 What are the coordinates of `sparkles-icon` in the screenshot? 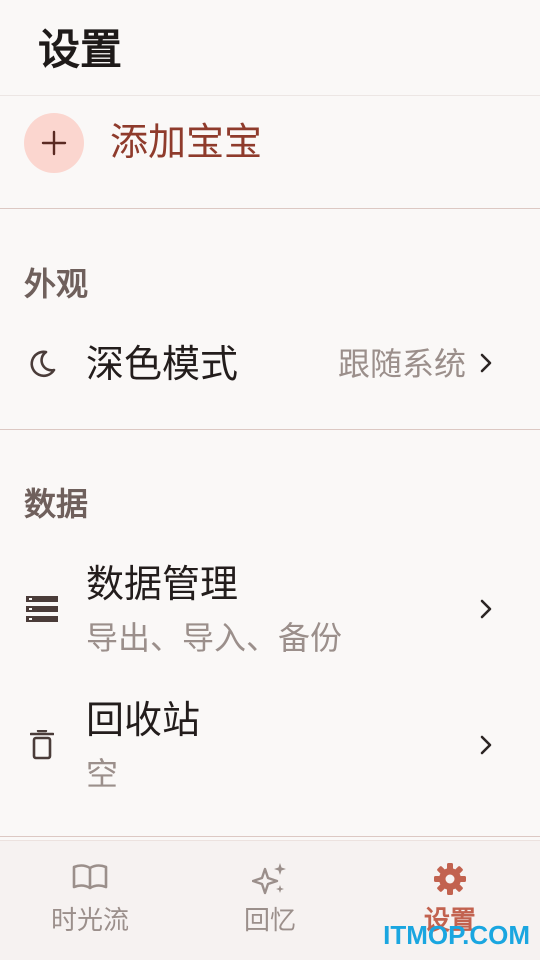 It's located at (269, 879).